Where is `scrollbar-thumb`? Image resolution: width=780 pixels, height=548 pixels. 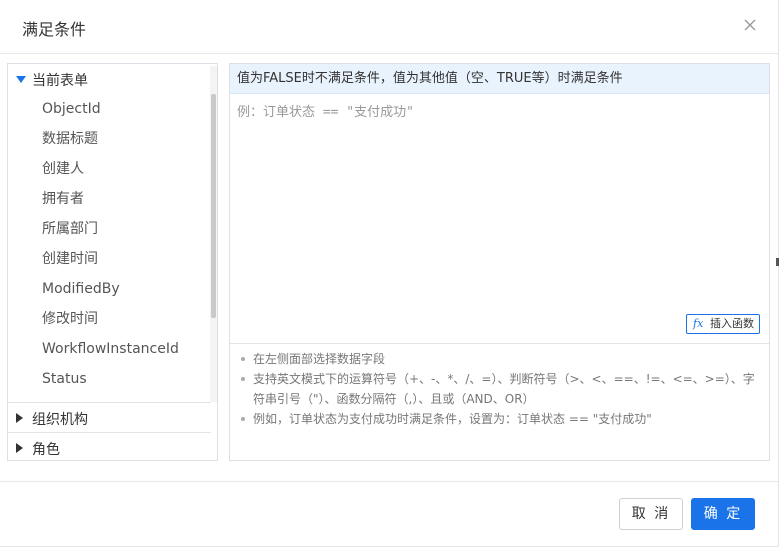 scrollbar-thumb is located at coordinates (213, 206).